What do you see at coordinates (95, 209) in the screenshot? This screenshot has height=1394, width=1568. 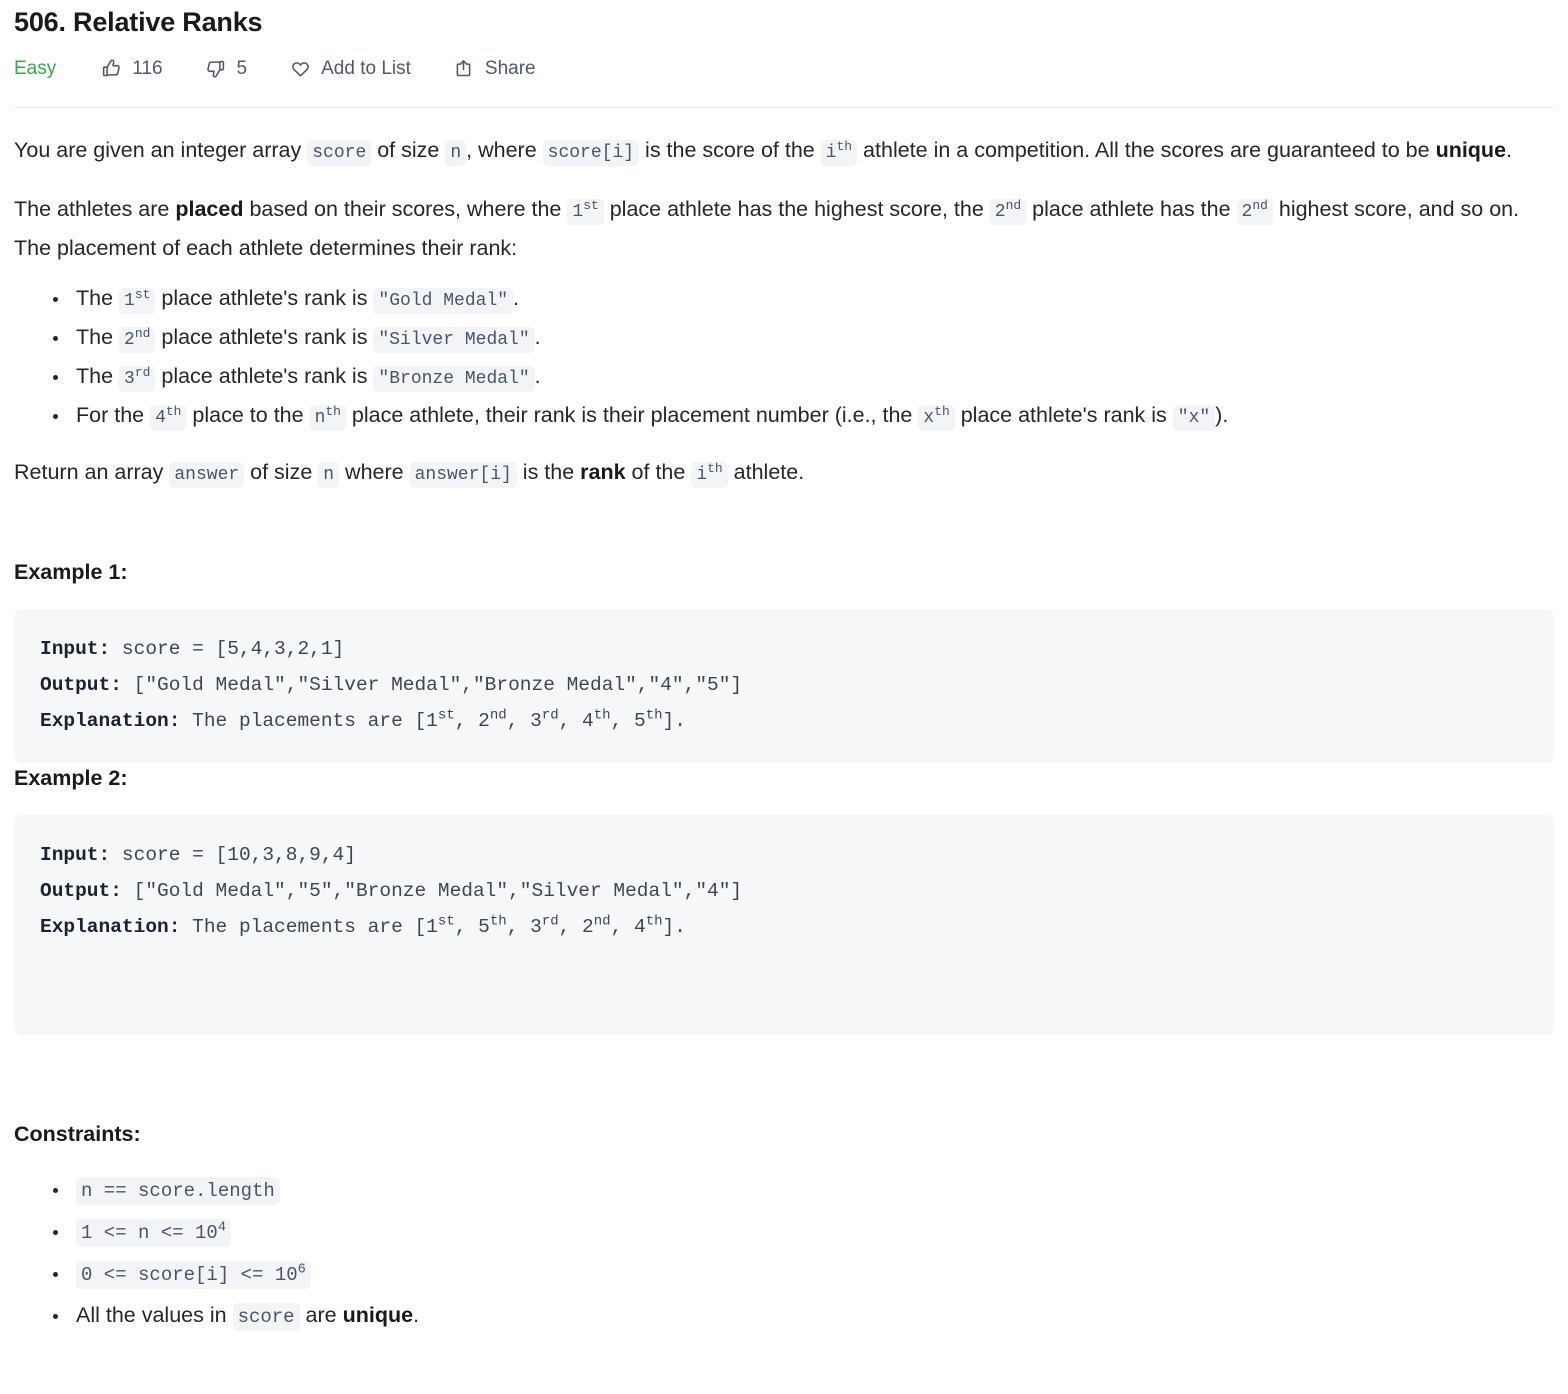 I see `text: The athletes are` at bounding box center [95, 209].